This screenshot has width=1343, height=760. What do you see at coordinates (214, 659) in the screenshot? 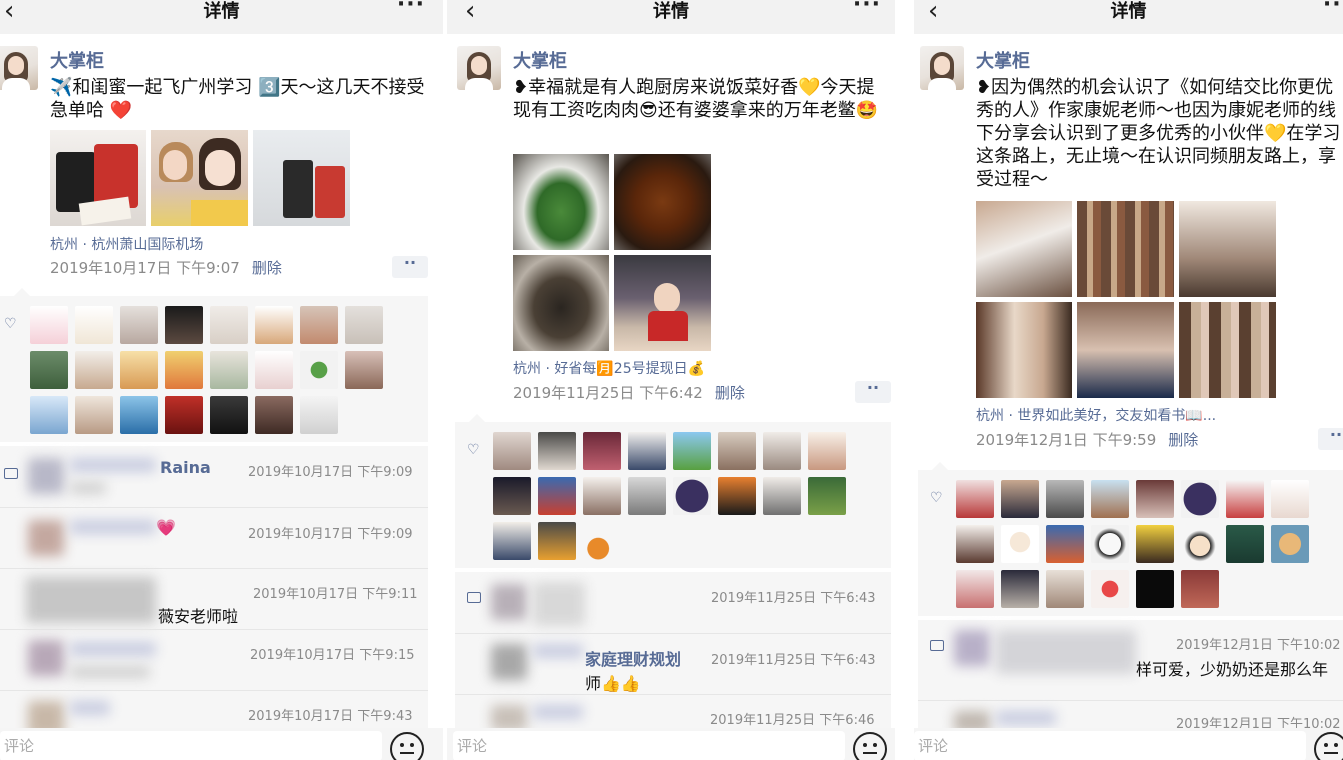
I see `comment-row: 2019年10月17日 下午9:15` at bounding box center [214, 659].